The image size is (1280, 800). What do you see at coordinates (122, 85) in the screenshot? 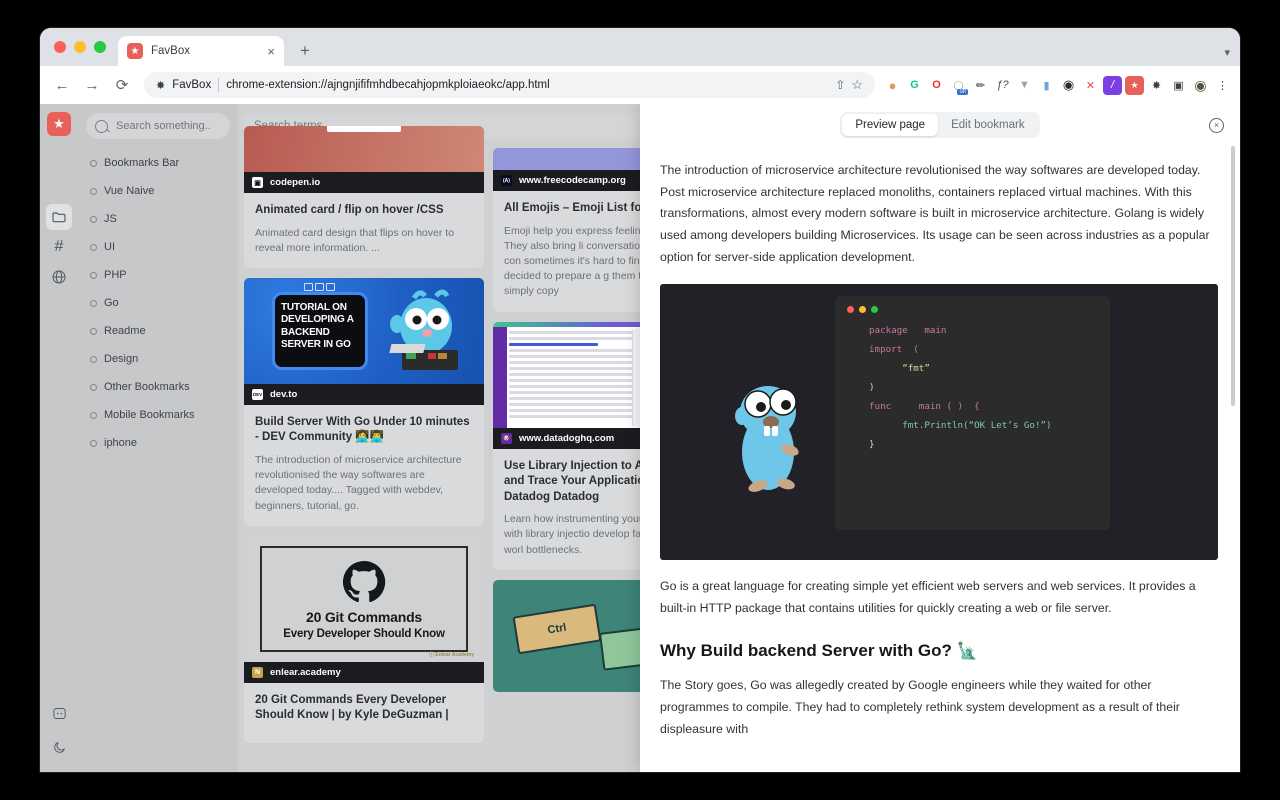
I see `reload-button: ⟳` at bounding box center [122, 85].